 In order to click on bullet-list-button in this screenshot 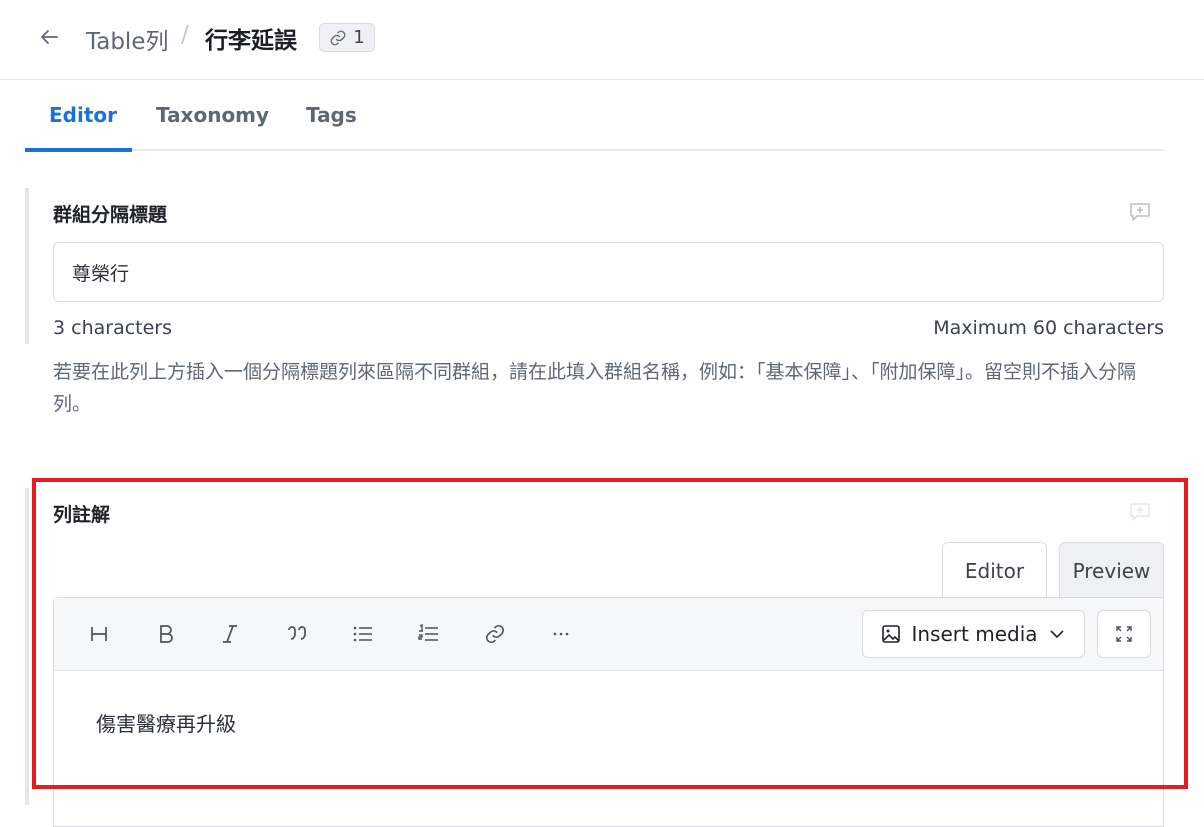, I will do `click(363, 634)`.